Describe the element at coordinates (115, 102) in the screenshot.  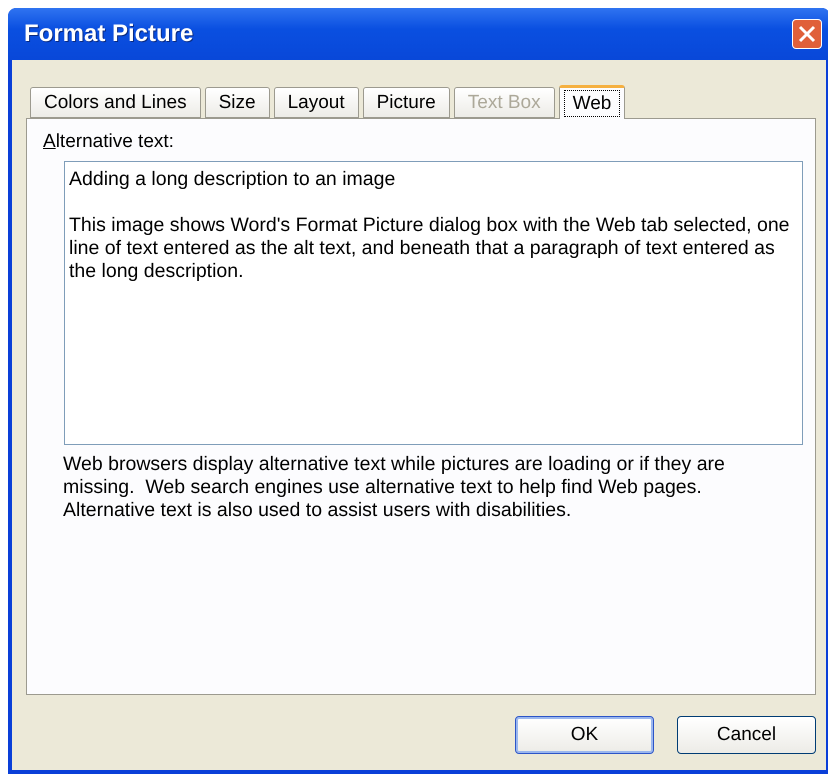
I see `tab: Colors and Lines` at that location.